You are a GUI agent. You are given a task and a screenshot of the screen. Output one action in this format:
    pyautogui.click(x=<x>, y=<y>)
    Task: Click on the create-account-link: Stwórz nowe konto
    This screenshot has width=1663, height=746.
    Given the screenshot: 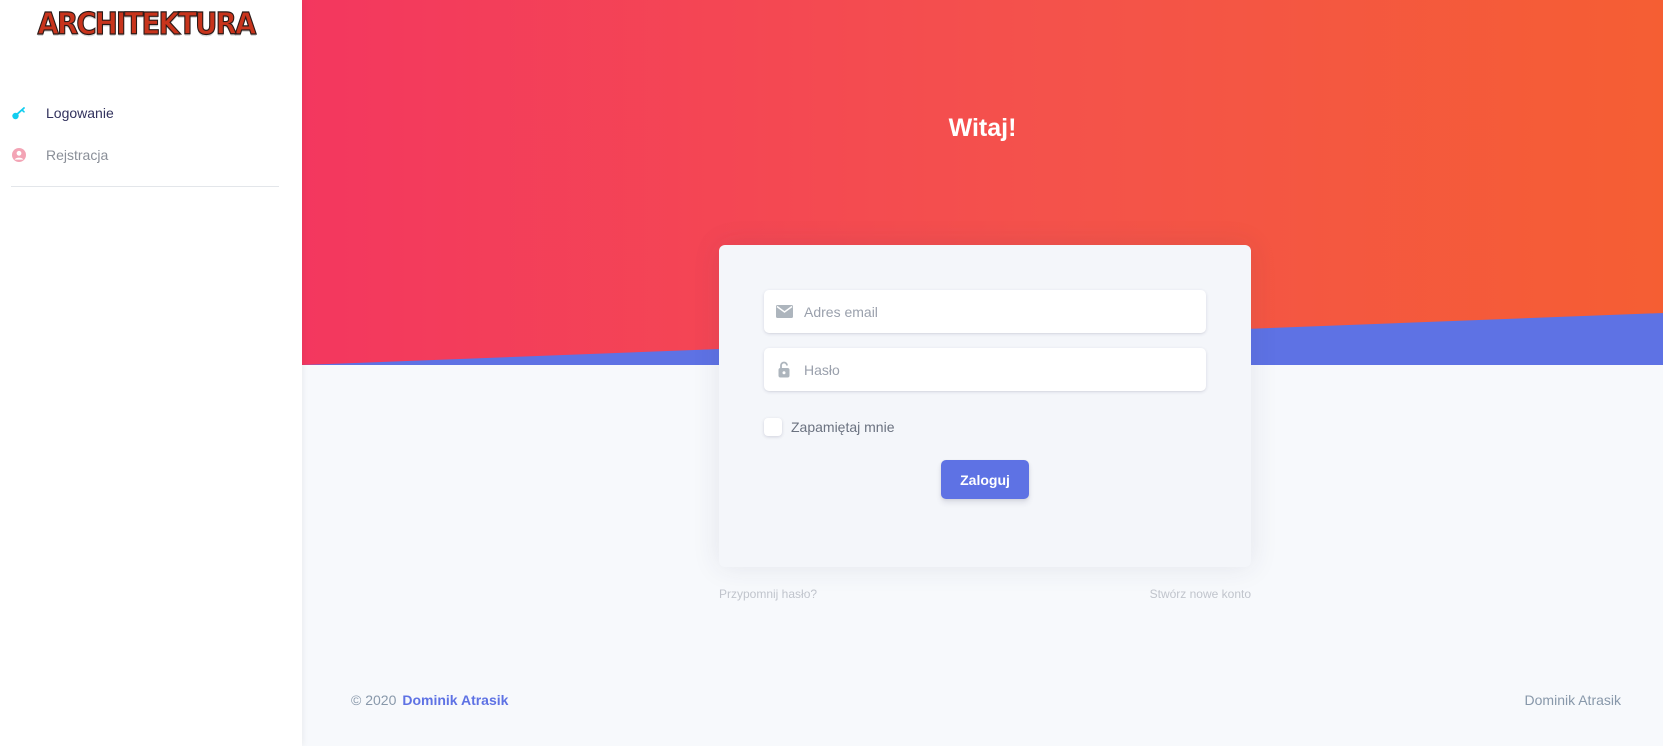 What is the action you would take?
    pyautogui.click(x=1200, y=594)
    